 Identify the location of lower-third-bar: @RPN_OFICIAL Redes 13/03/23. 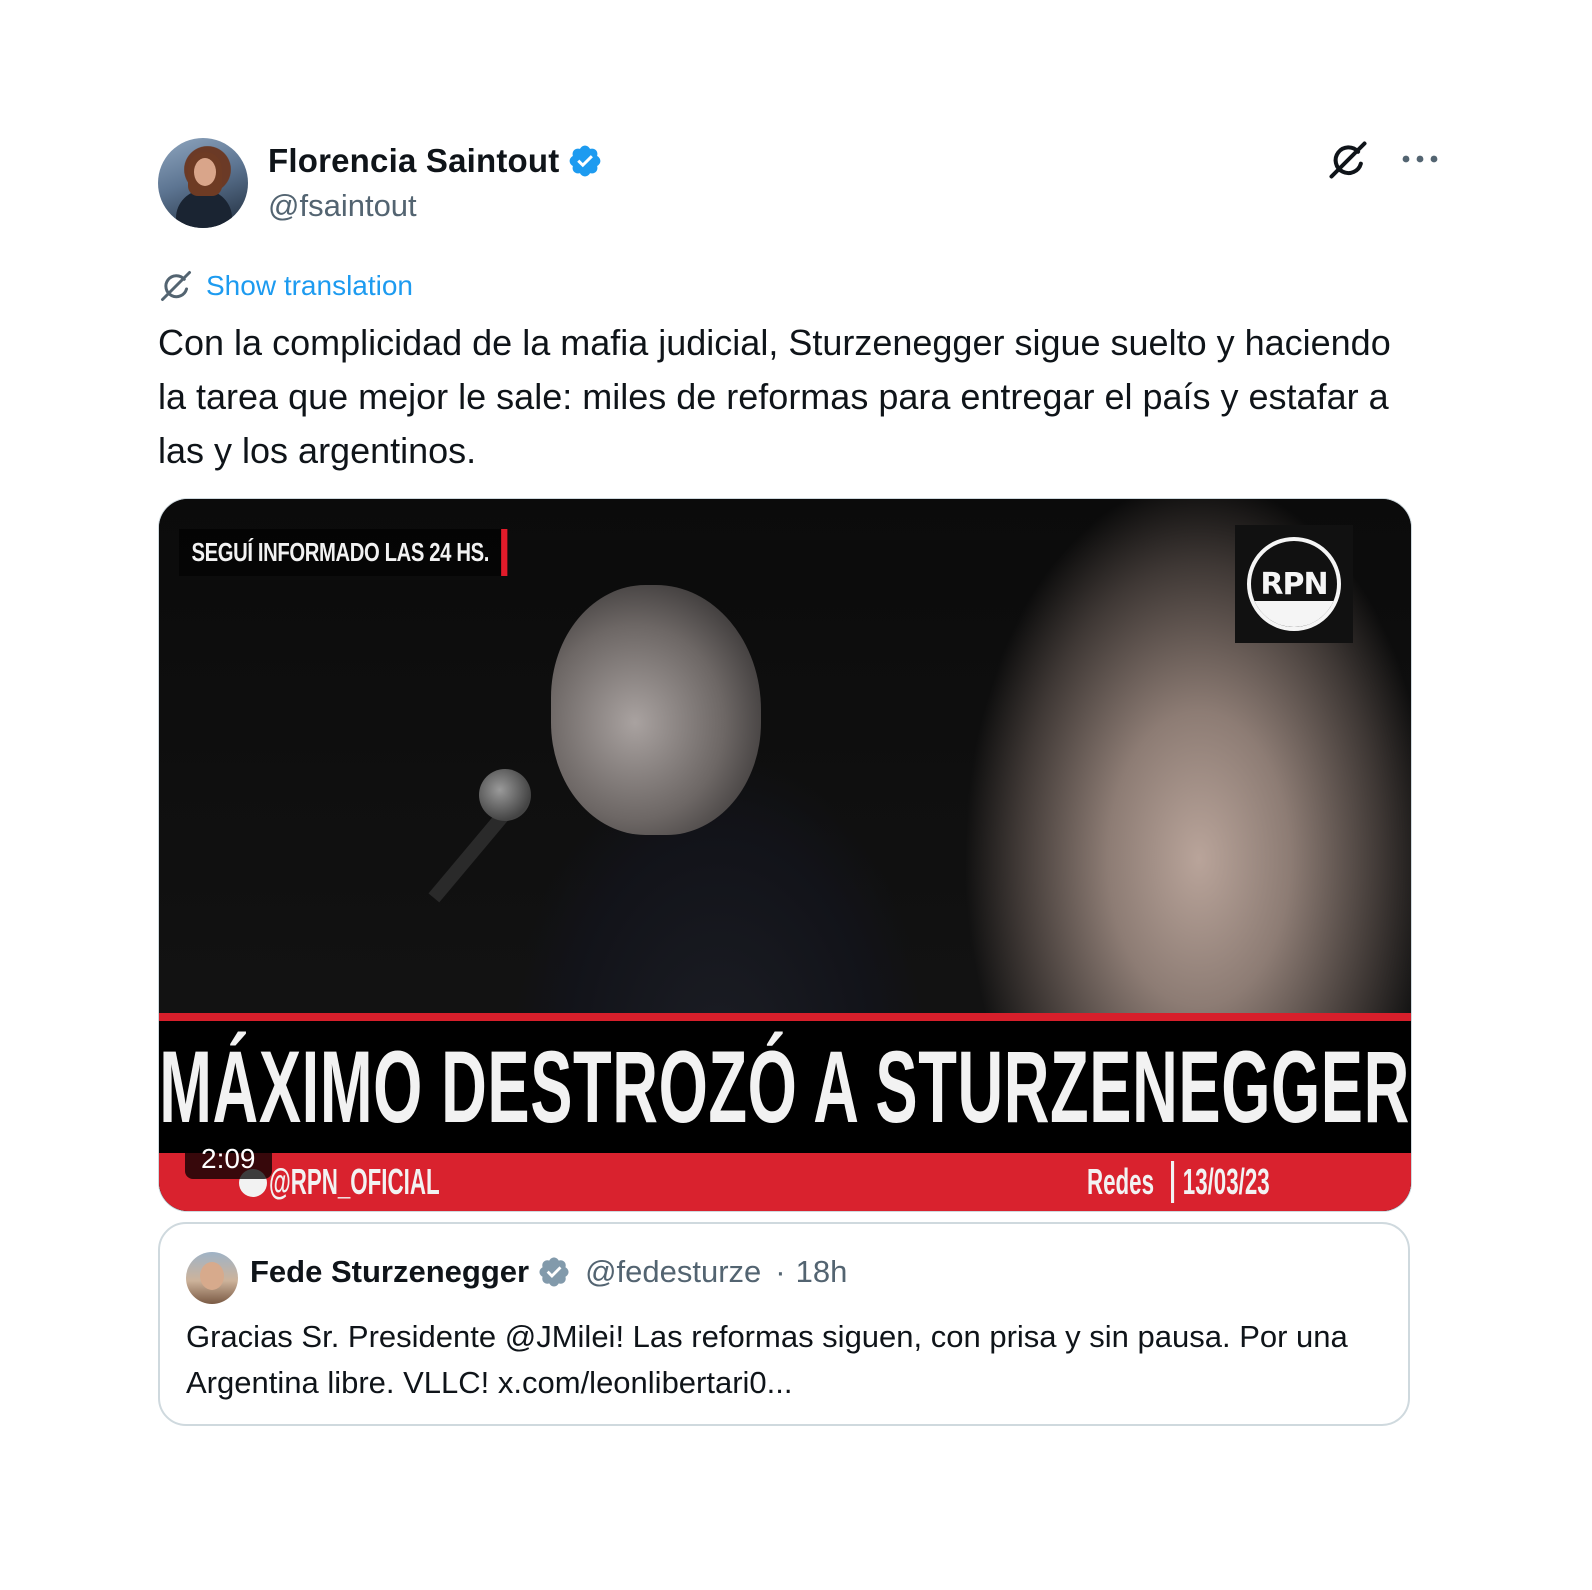
(785, 1182).